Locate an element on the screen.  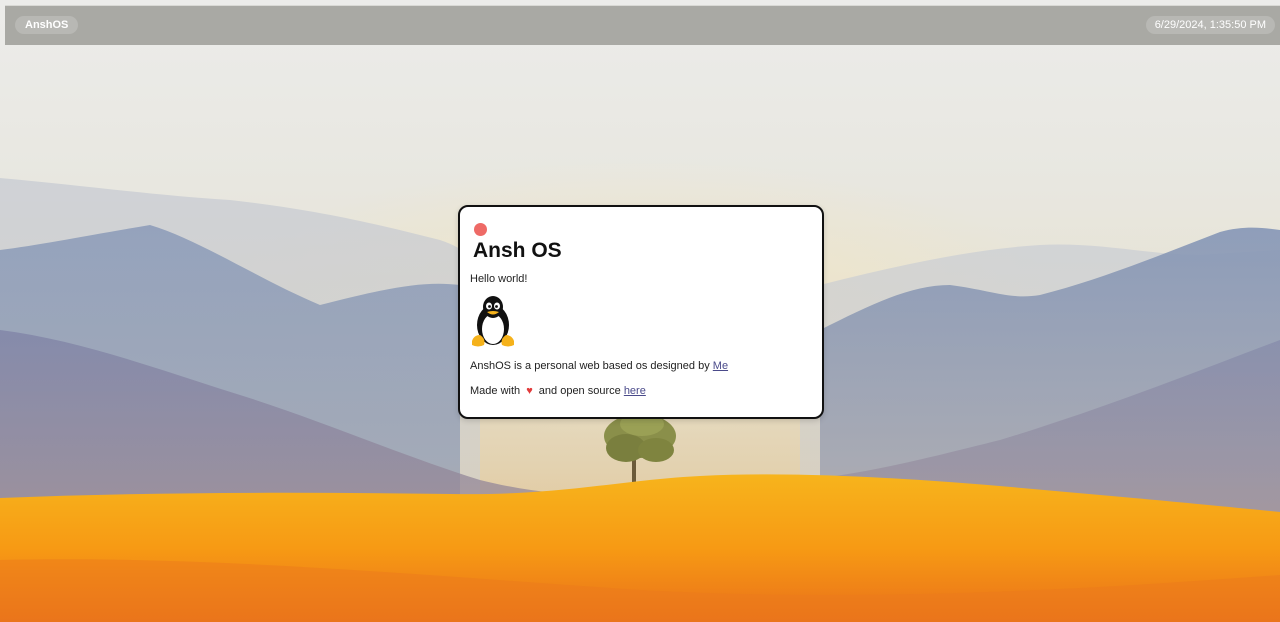
made-with-line: Made with ♥ and open source here is located at coordinates (558, 391).